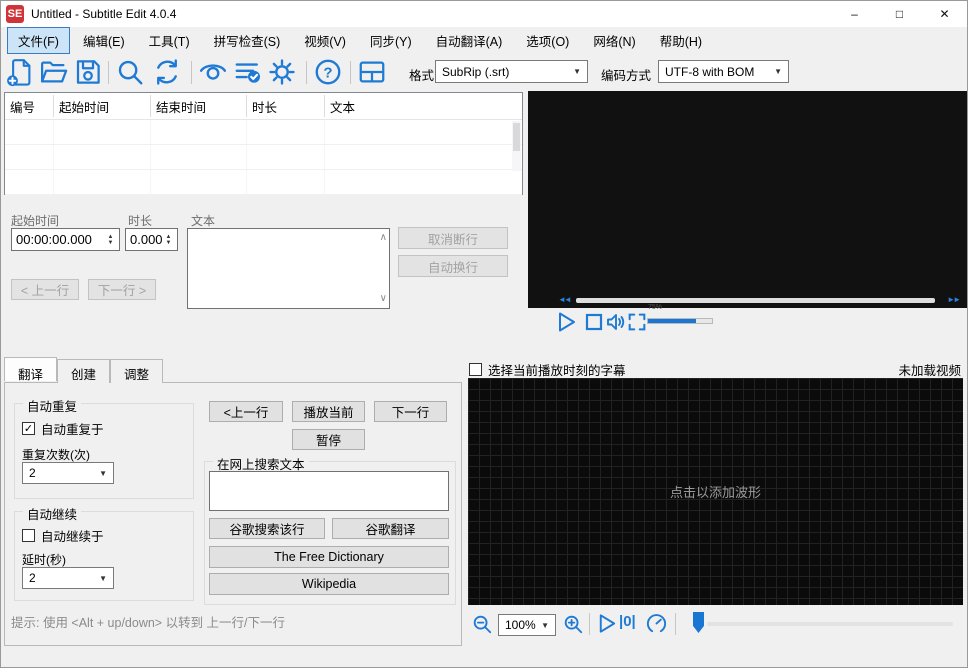  What do you see at coordinates (944, 14) in the screenshot?
I see `close-button: ✕` at bounding box center [944, 14].